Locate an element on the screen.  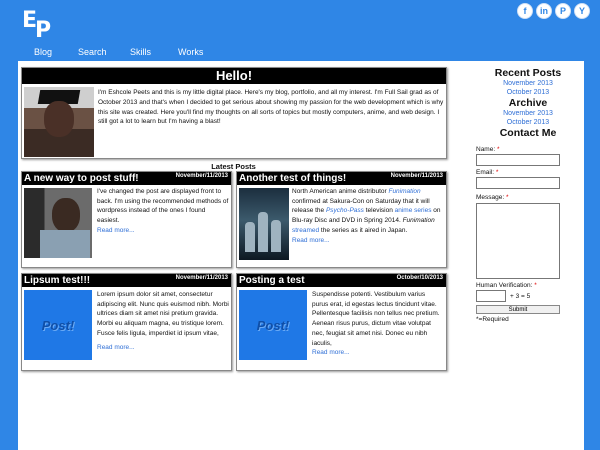
thumbnail-head is located at coordinates (66, 215).